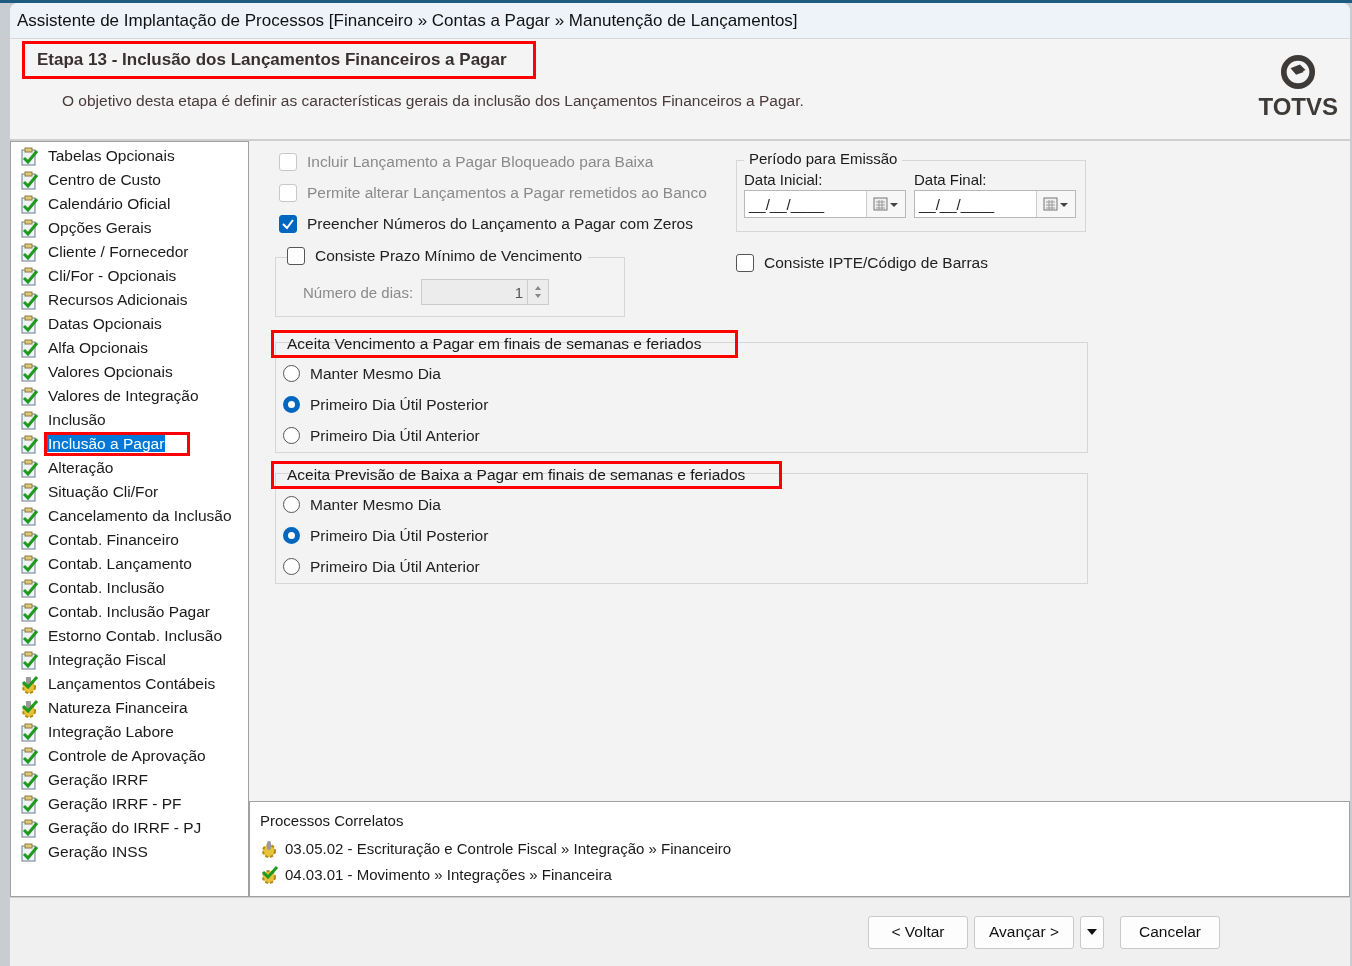 This screenshot has width=1352, height=966. Describe the element at coordinates (407, 20) in the screenshot. I see `window-title: Assistente de Implantação de Processos [Financeiro » Contas a Pagar » Manutenção de Lançamentos]` at that location.